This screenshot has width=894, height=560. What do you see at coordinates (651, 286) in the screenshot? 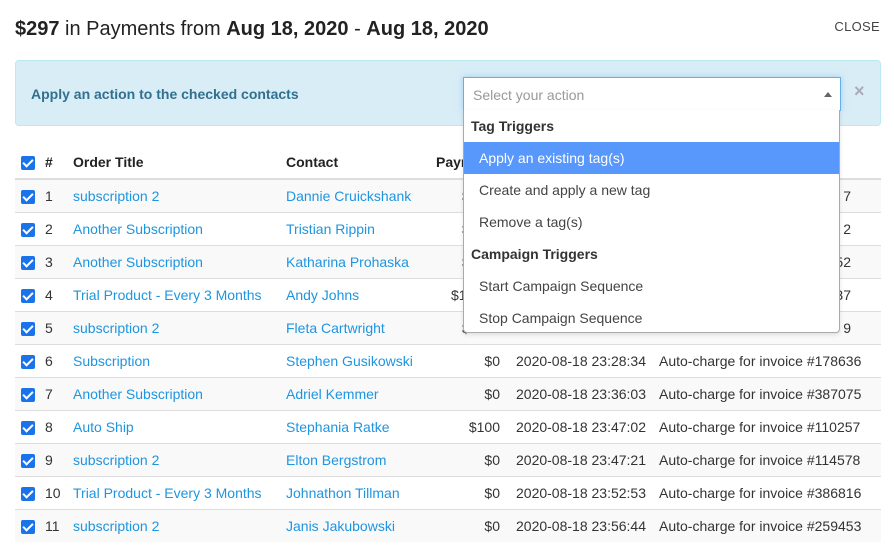
I see `dropdown-option: Start Campaign Sequence` at bounding box center [651, 286].